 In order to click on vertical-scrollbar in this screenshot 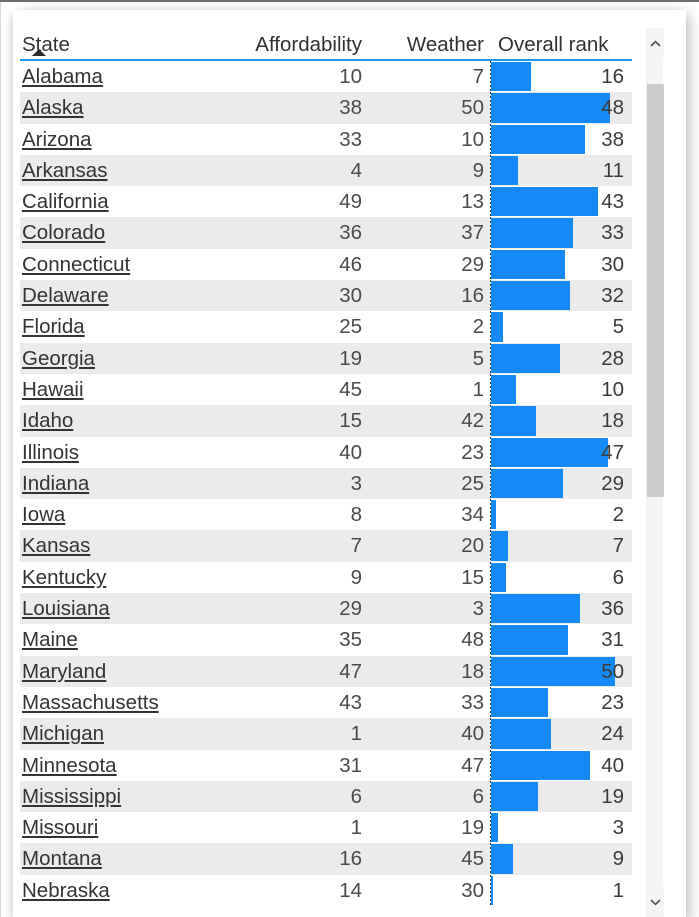, I will do `click(655, 472)`.